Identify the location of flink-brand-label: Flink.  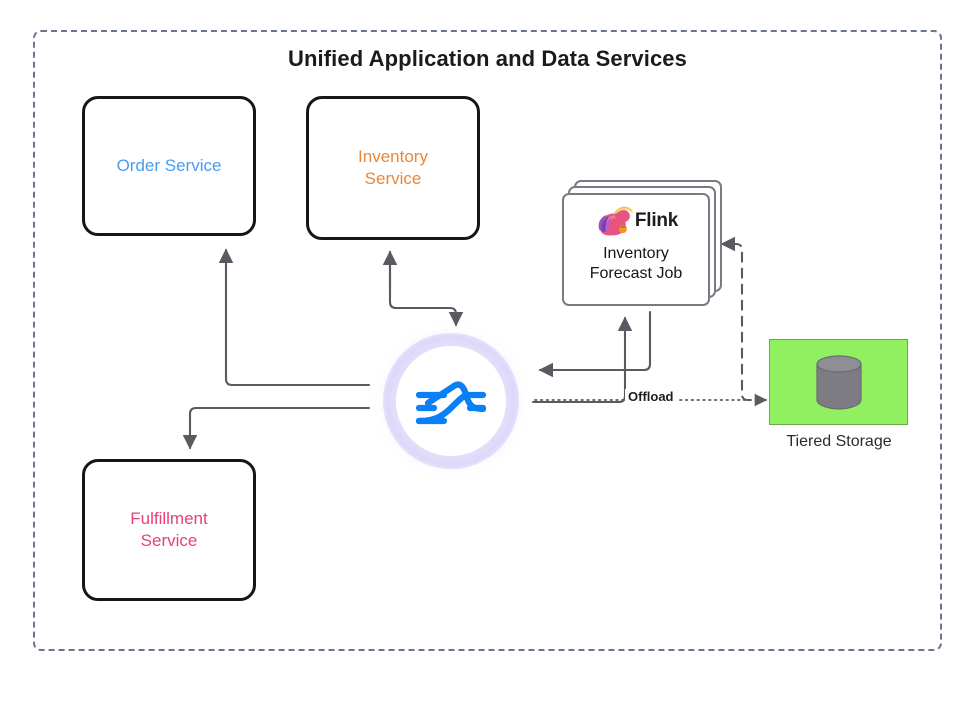
(656, 220).